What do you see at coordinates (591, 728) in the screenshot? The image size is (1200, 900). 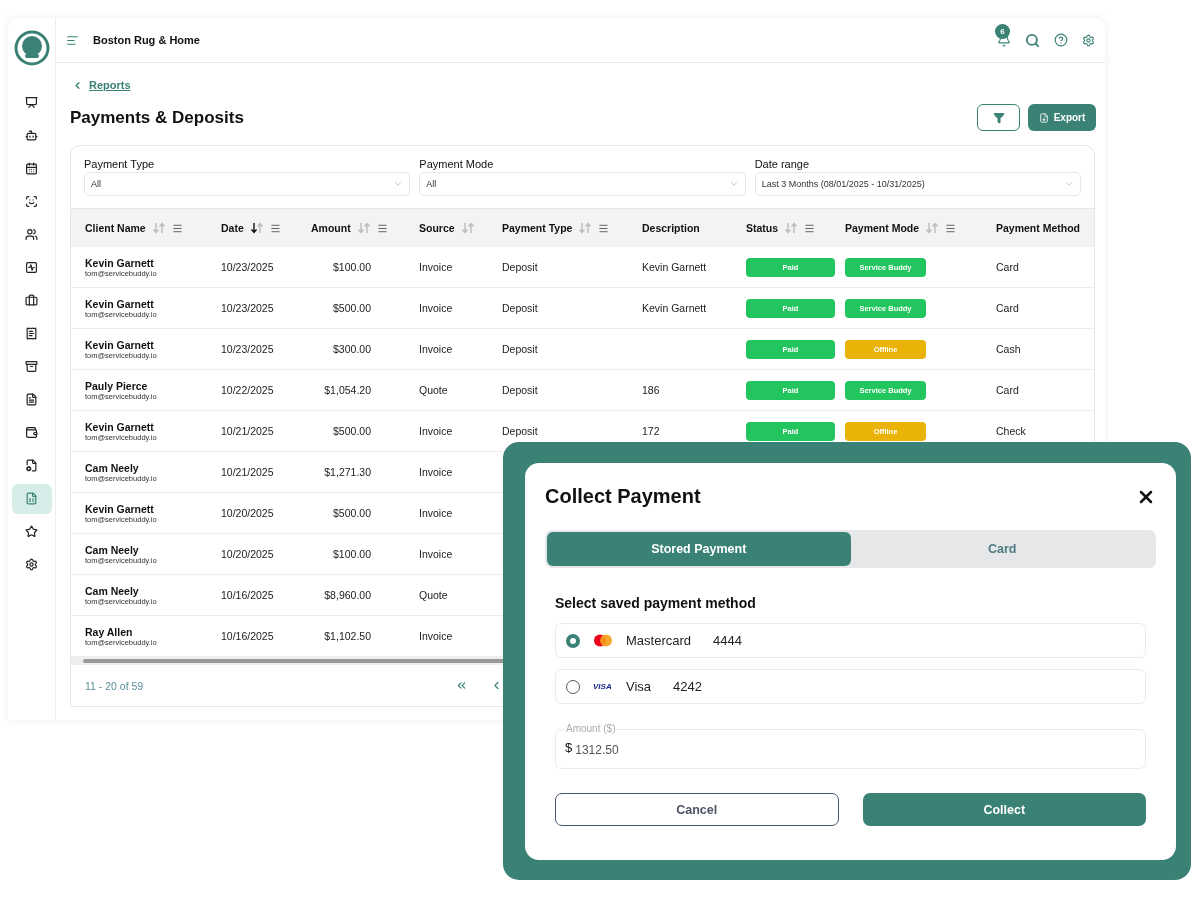 I see `field-label: Amount ($)` at bounding box center [591, 728].